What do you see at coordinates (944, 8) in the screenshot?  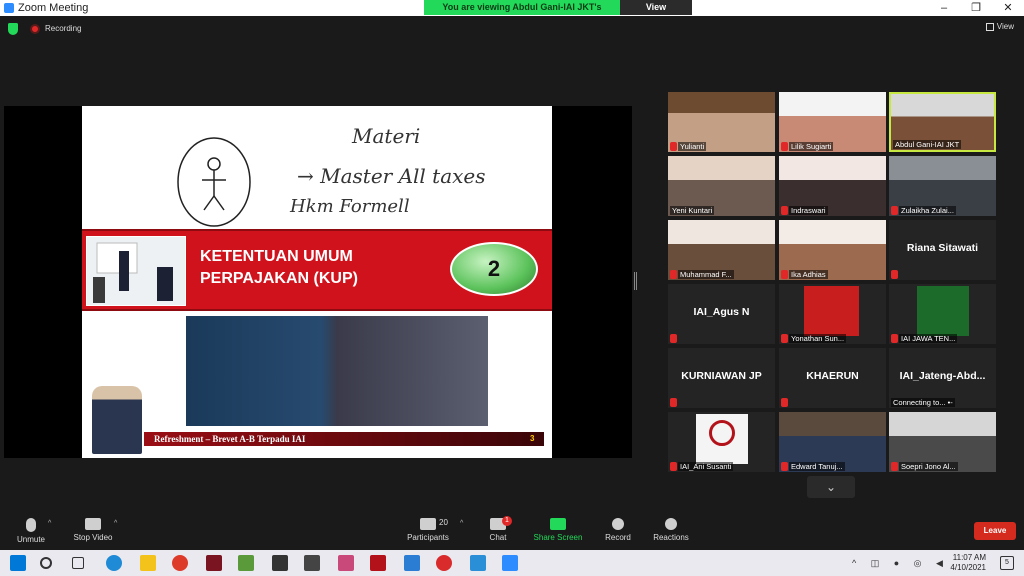 I see `minimize-button: –` at bounding box center [944, 8].